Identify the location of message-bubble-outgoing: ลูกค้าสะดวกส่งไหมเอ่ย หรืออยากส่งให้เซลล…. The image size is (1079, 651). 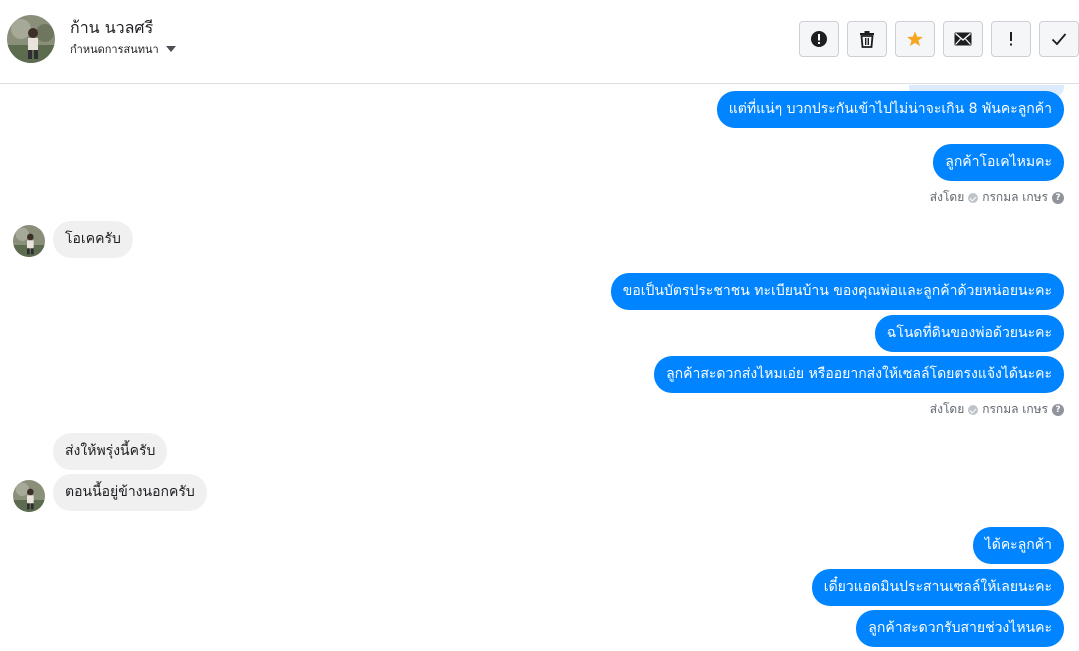
(859, 374).